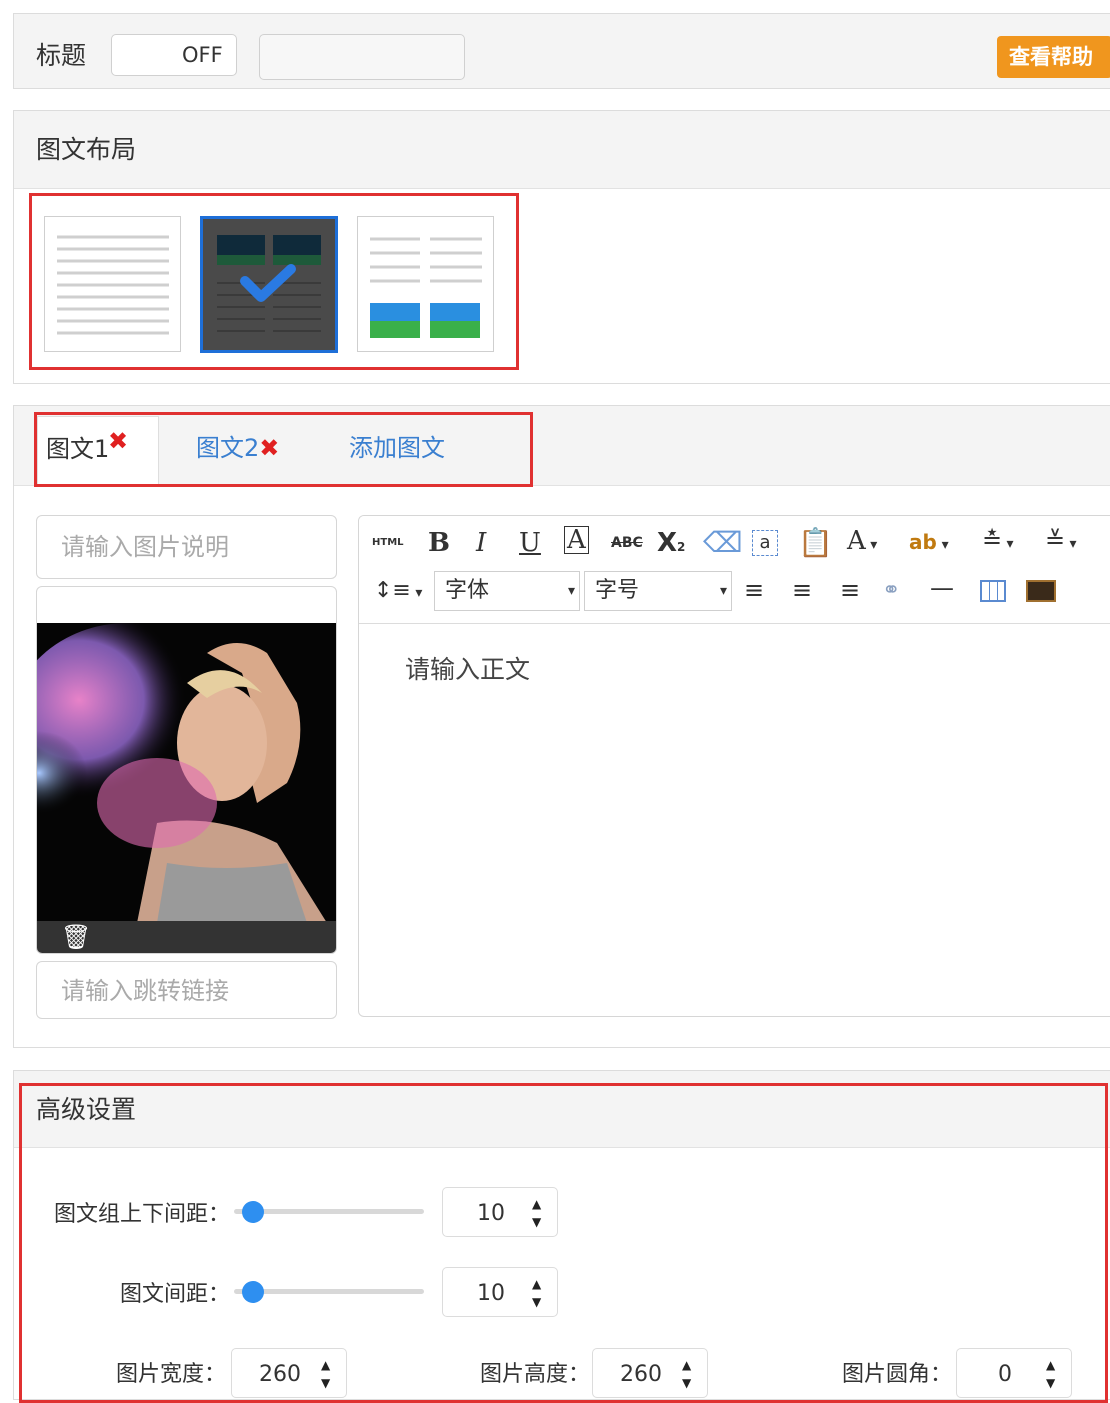 This screenshot has height=1403, width=1110. I want to click on jump-link-input: 请输入跳转链接, so click(186, 990).